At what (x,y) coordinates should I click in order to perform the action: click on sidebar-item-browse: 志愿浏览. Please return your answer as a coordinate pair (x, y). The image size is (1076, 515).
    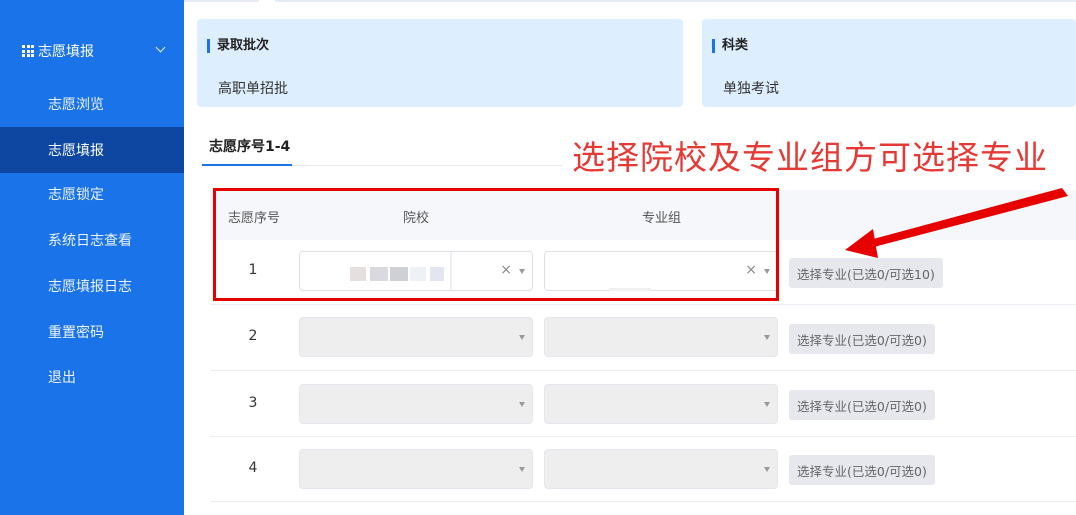
    Looking at the image, I should click on (92, 104).